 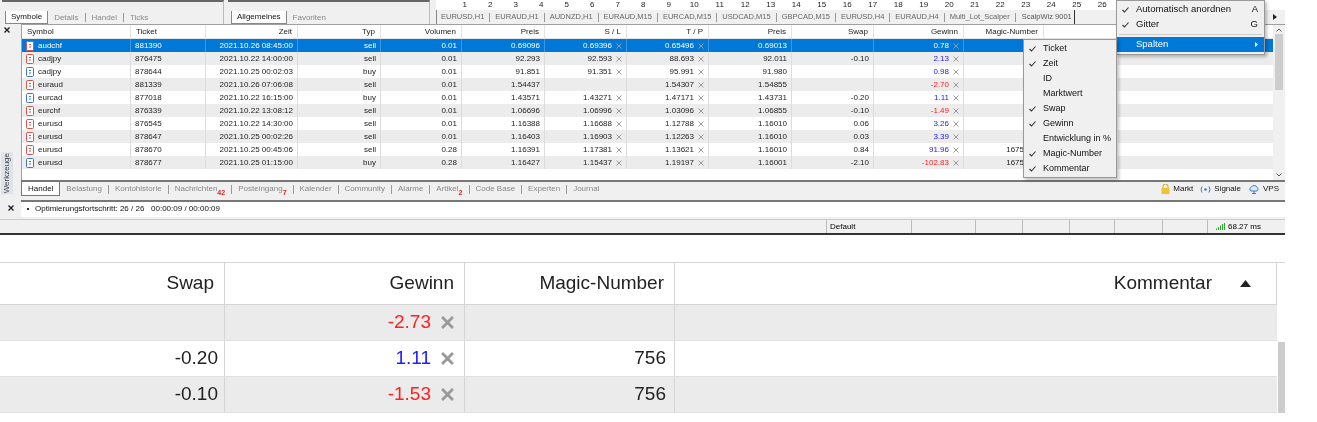 What do you see at coordinates (1070, 123) in the screenshot?
I see `menu-item: Gewinn` at bounding box center [1070, 123].